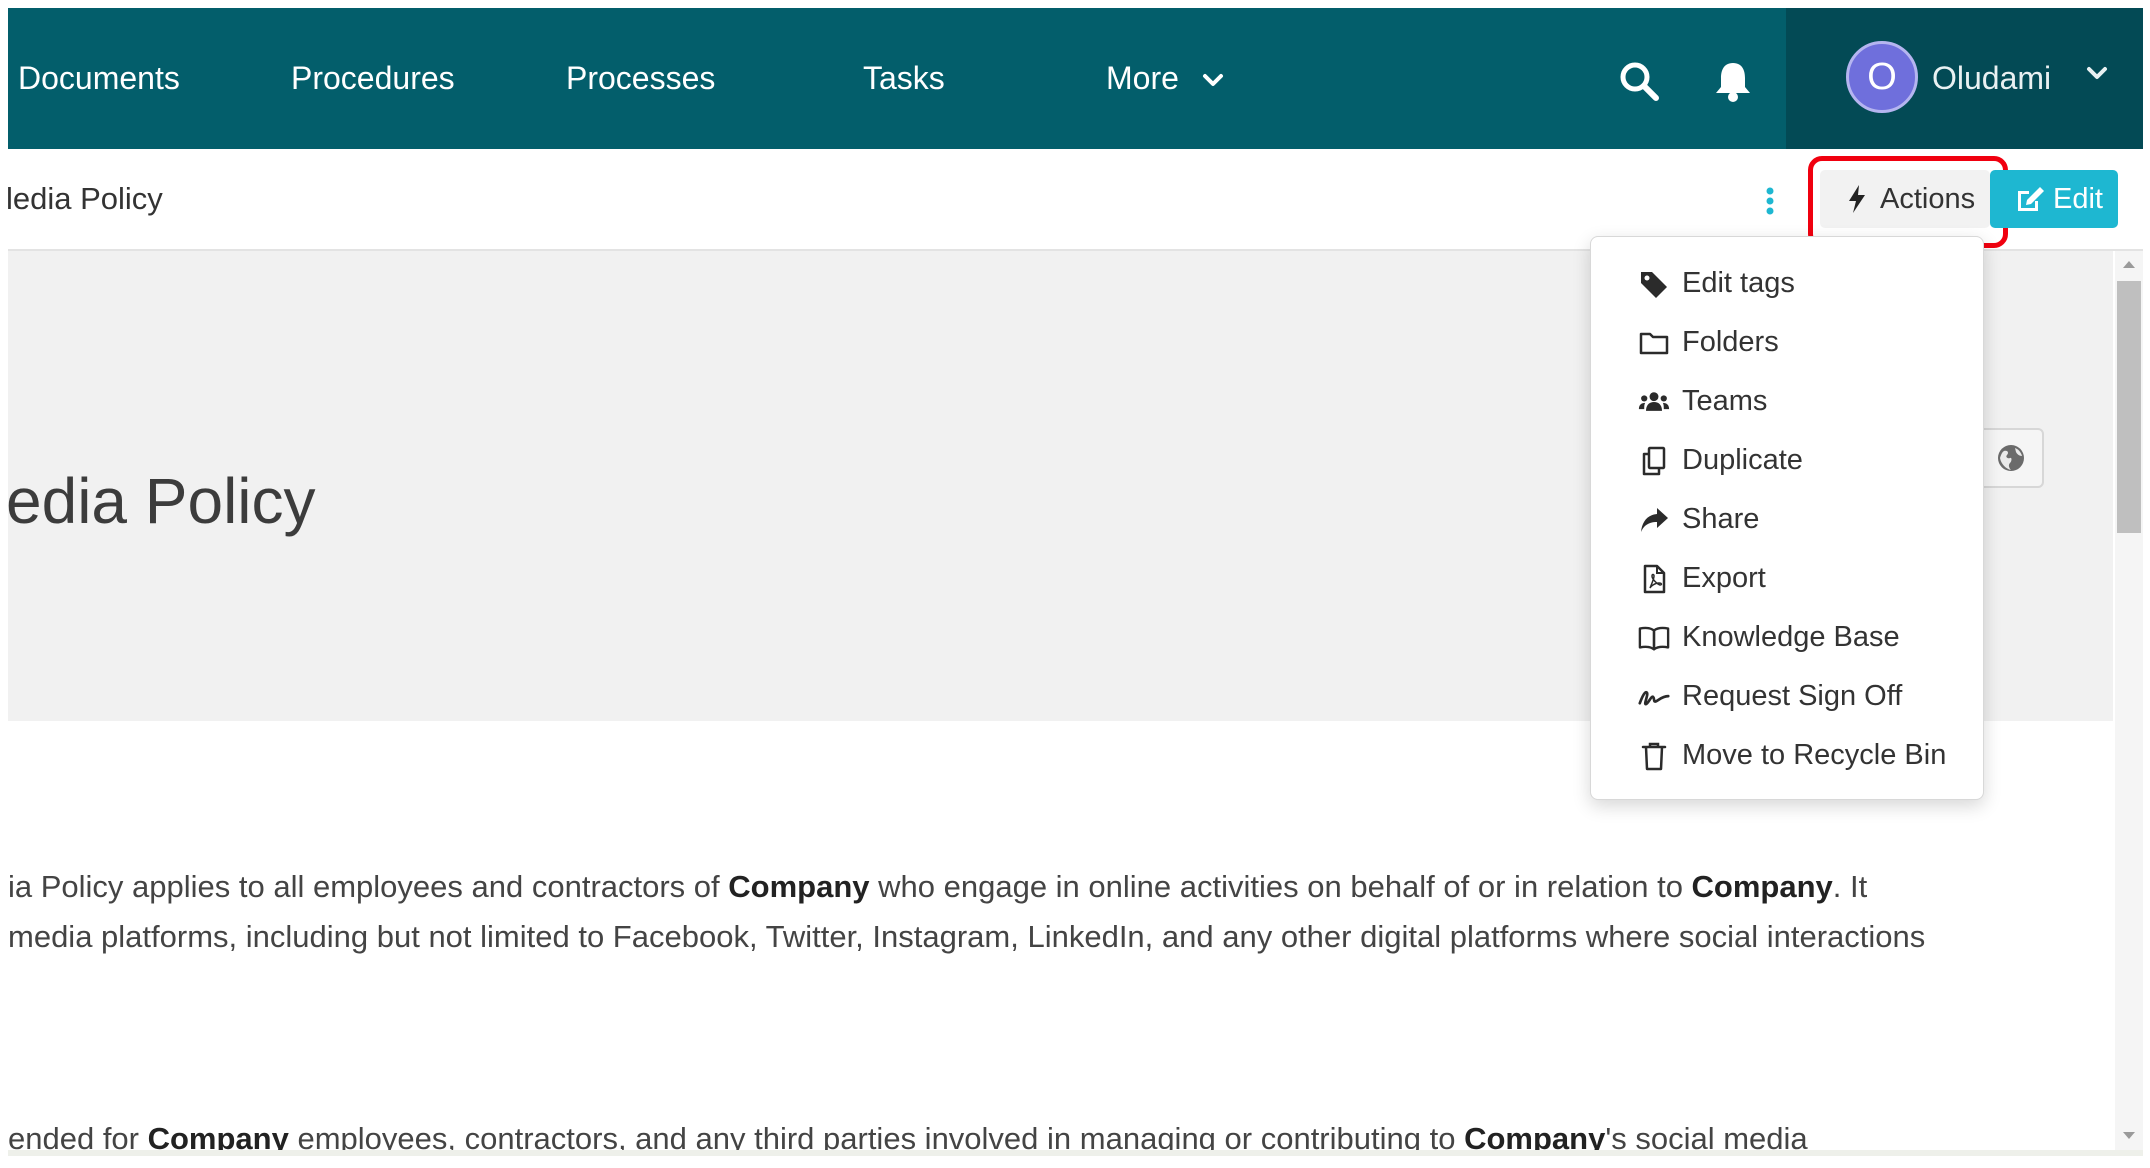 The width and height of the screenshot is (2150, 1168). What do you see at coordinates (1857, 199) in the screenshot?
I see `bolt-icon` at bounding box center [1857, 199].